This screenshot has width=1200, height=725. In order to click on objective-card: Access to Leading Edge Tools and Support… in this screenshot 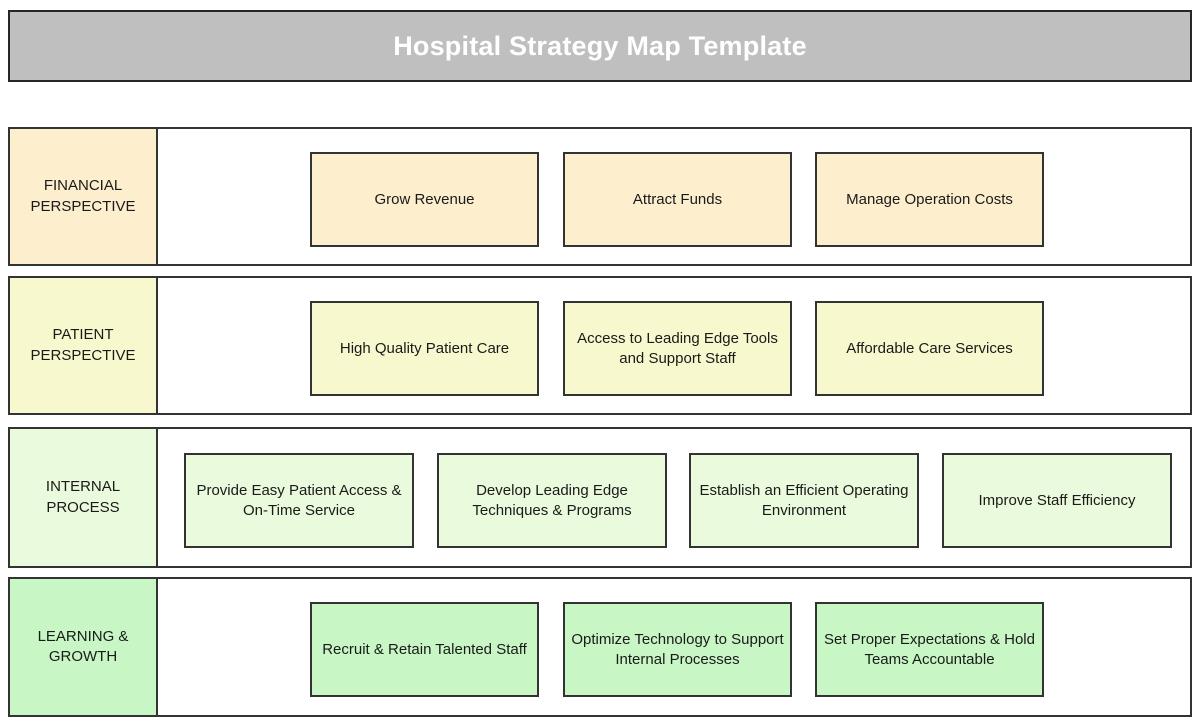, I will do `click(677, 348)`.